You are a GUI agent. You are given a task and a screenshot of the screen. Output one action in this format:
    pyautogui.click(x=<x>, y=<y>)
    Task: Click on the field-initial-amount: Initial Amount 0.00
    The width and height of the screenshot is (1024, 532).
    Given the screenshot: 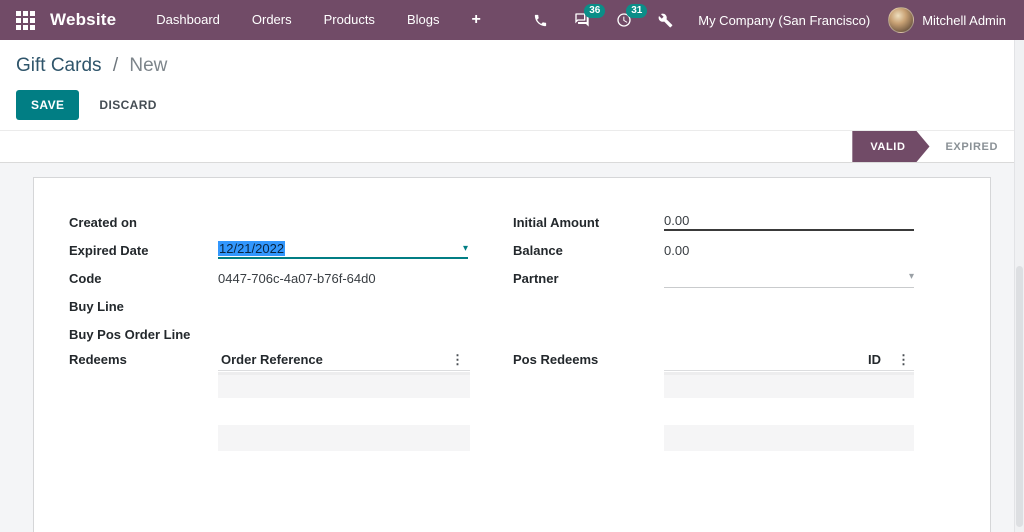 What is the action you would take?
    pyautogui.click(x=715, y=222)
    